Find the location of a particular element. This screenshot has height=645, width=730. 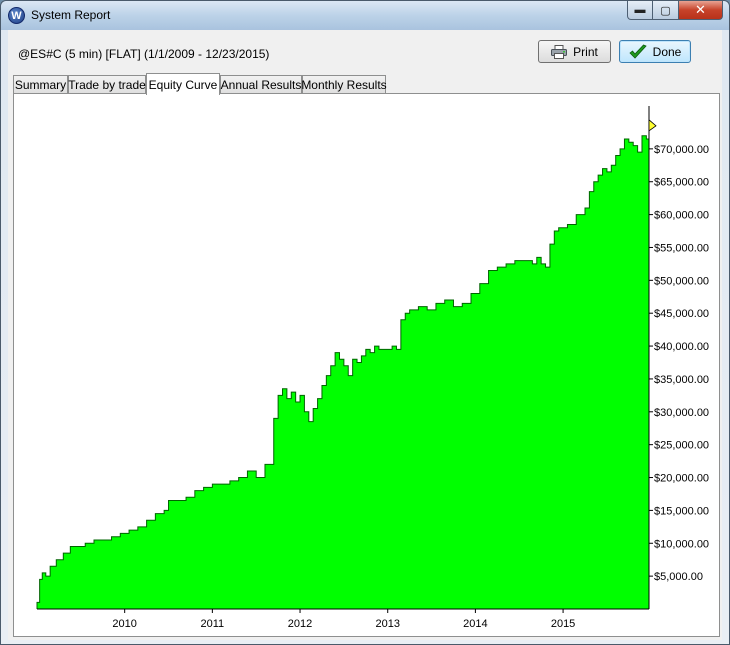

done-label: Done is located at coordinates (667, 51).